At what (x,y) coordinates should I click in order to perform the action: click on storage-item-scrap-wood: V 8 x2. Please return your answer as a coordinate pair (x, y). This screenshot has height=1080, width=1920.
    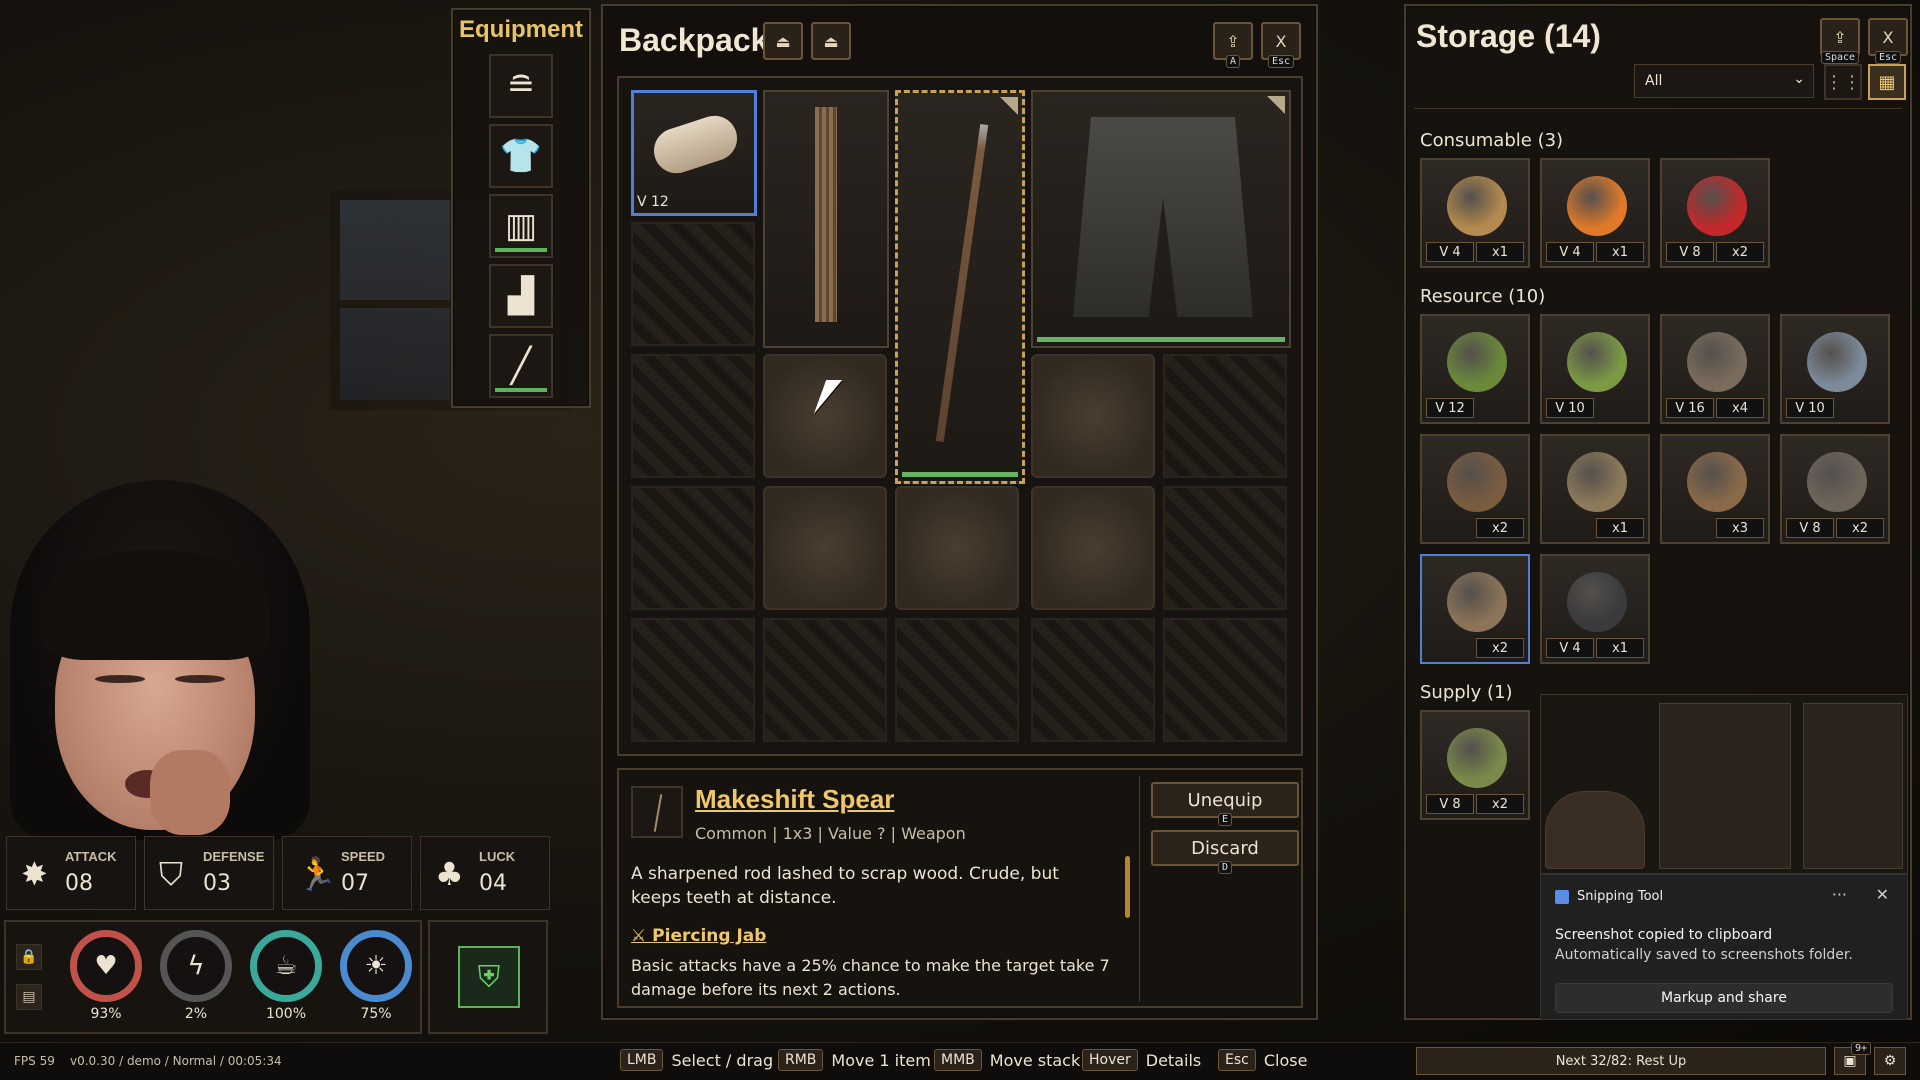
    Looking at the image, I should click on (1835, 489).